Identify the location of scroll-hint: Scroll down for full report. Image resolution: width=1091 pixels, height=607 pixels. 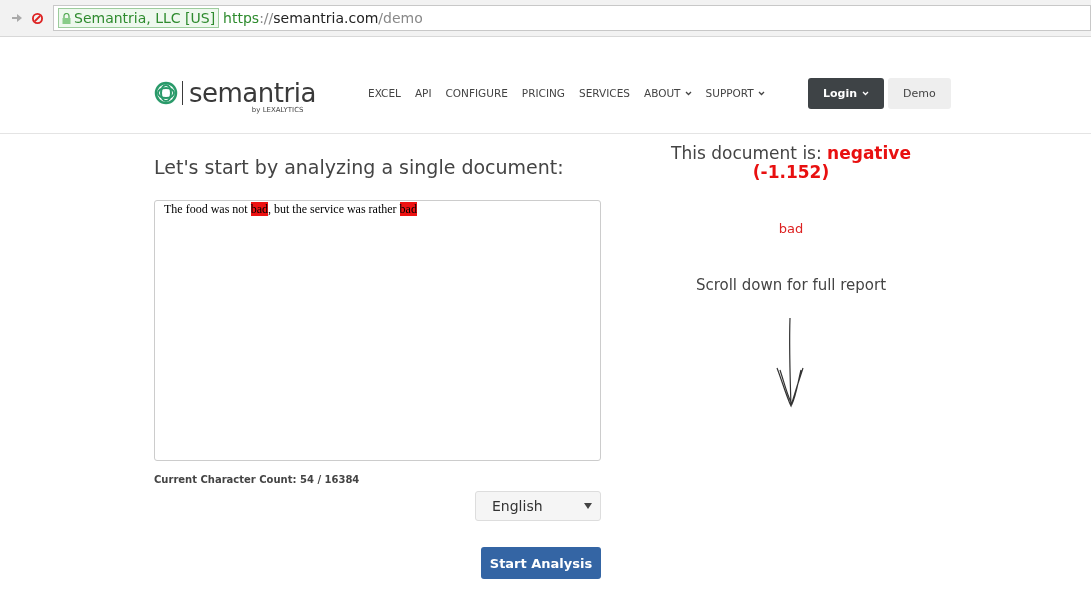
(791, 285).